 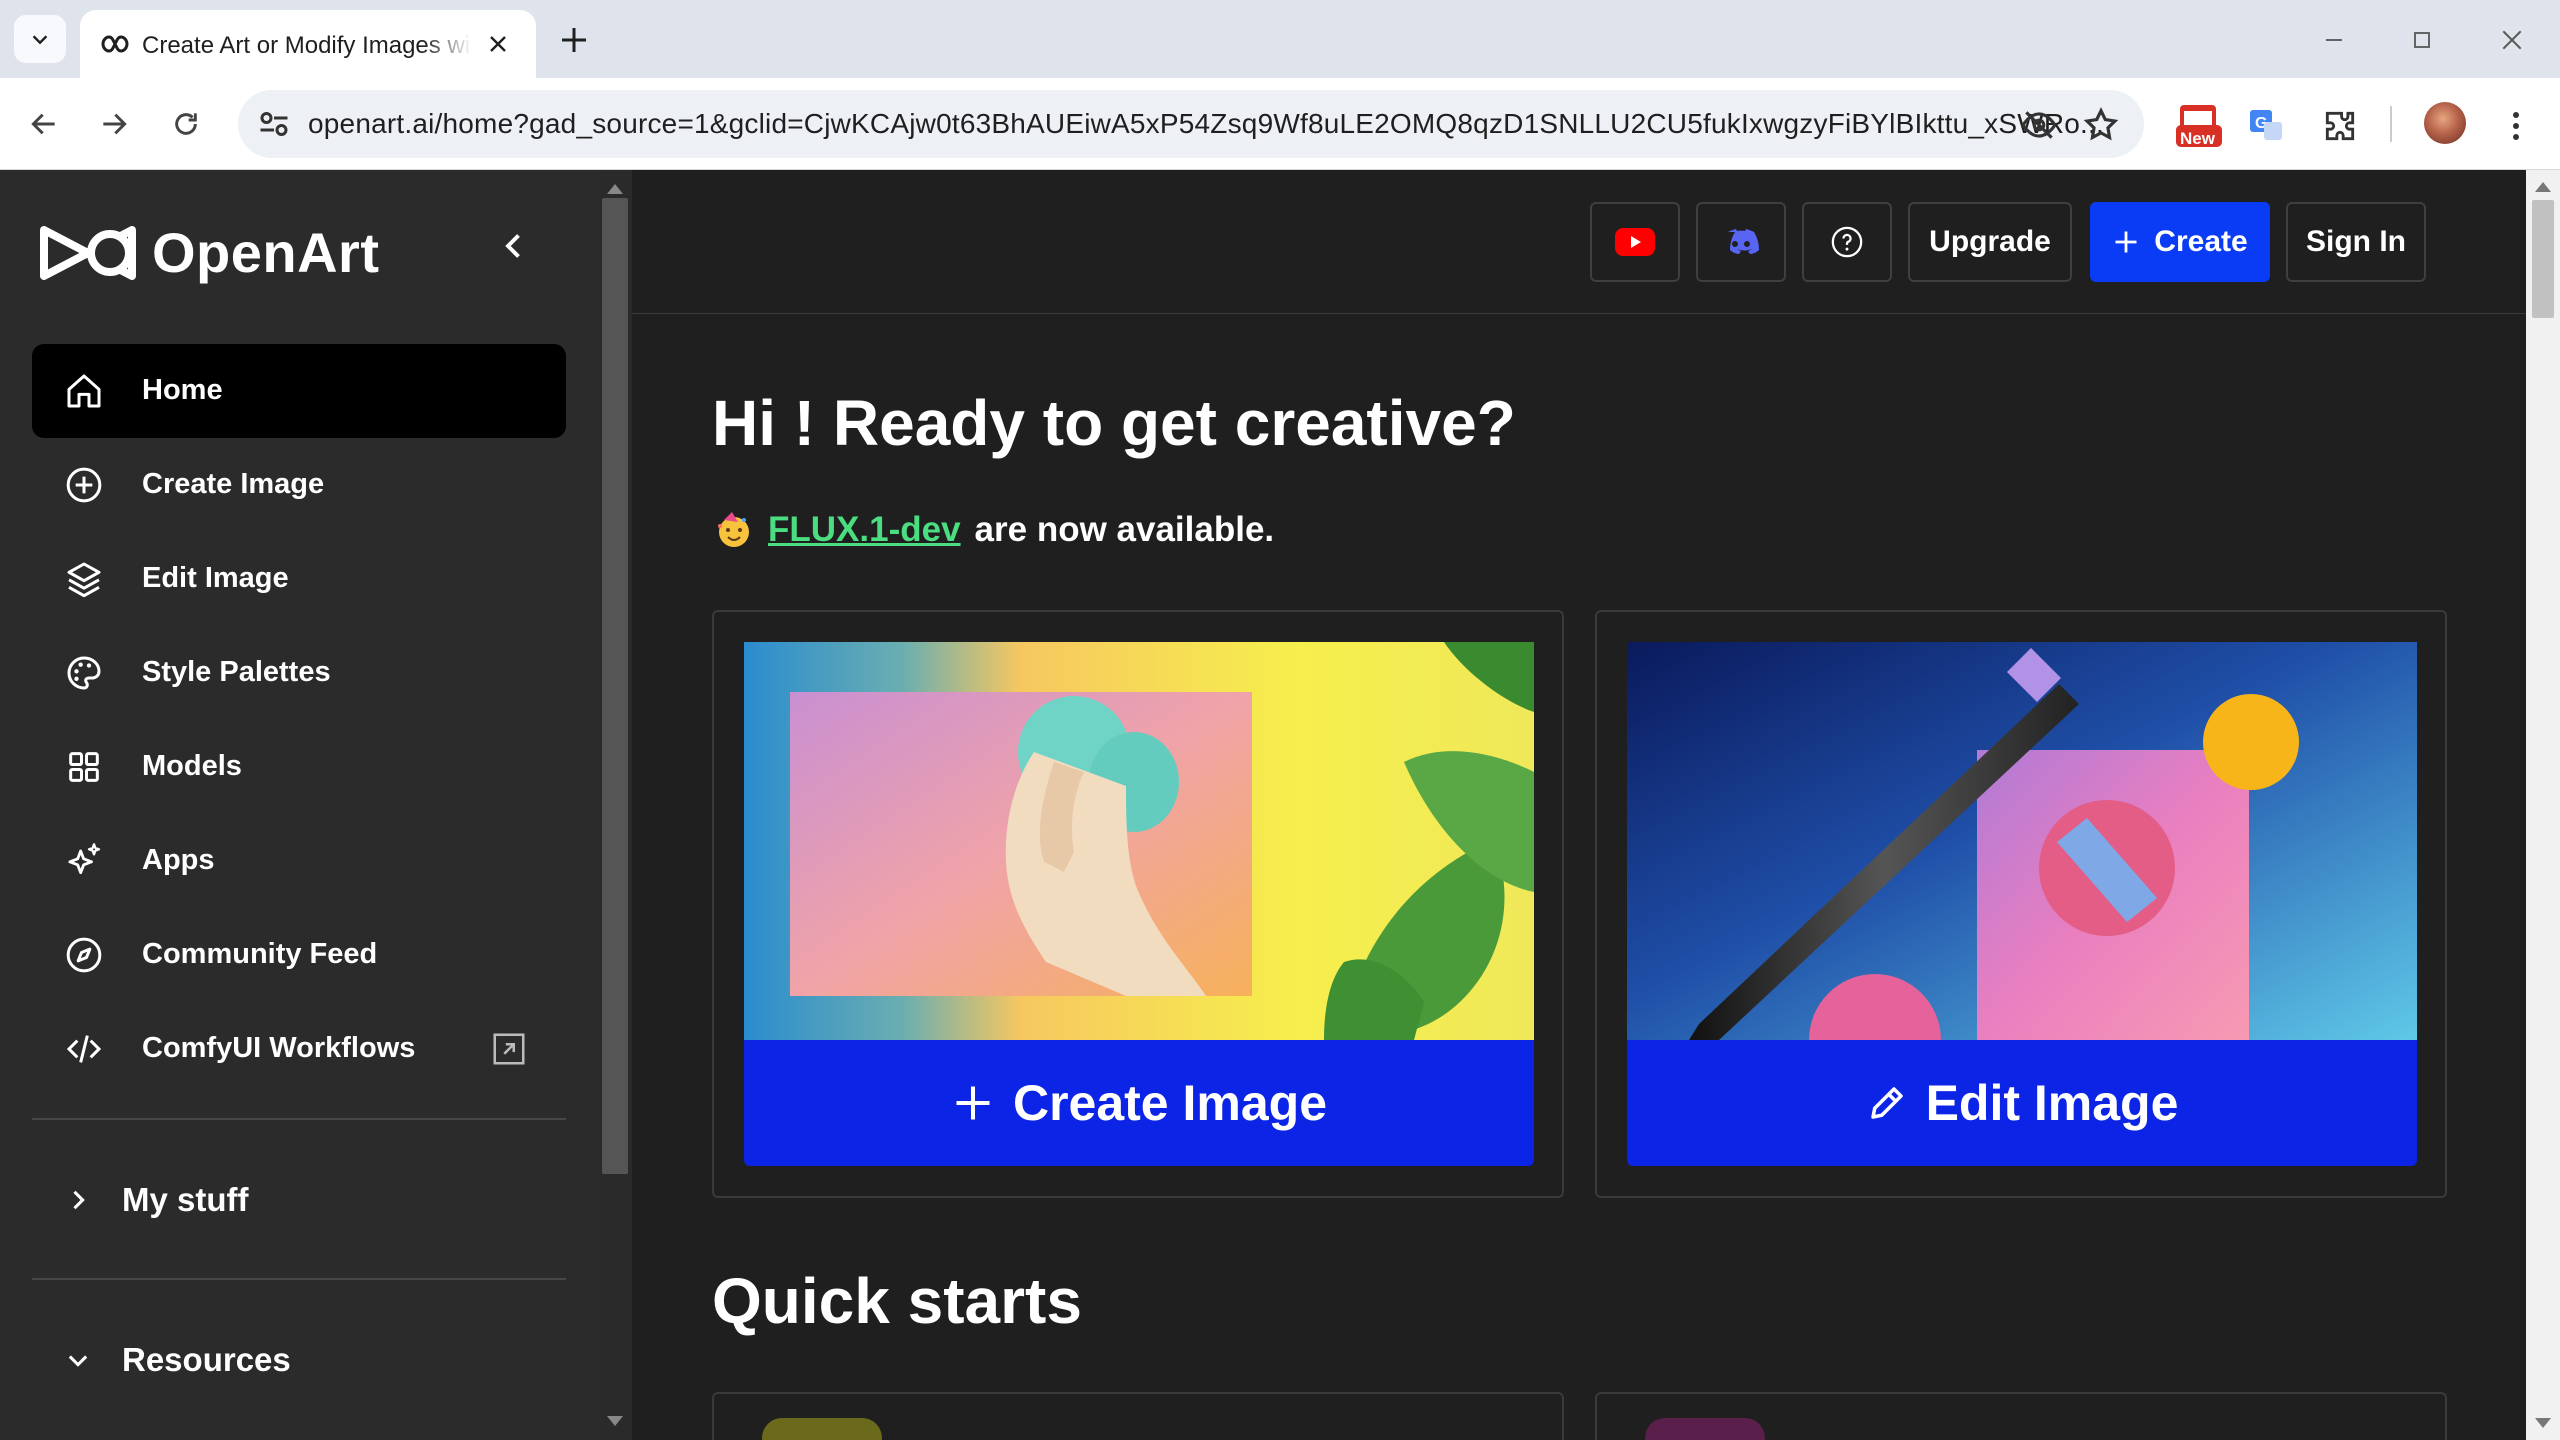 What do you see at coordinates (2356, 242) in the screenshot?
I see `sign-in-button: Sign In` at bounding box center [2356, 242].